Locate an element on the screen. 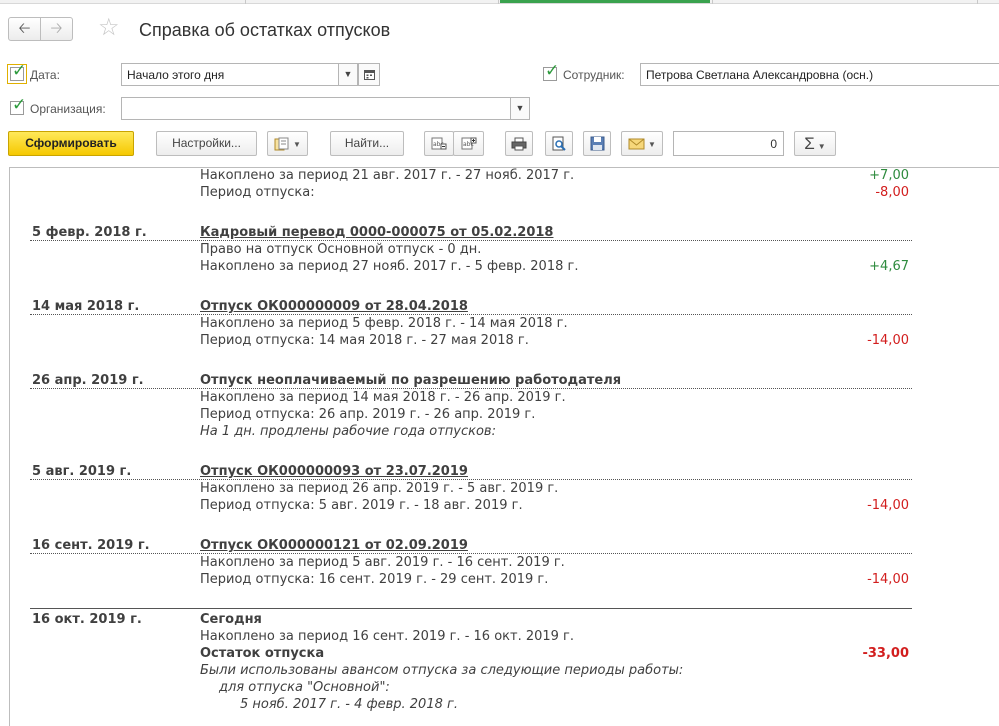 This screenshot has height=726, width=999. variant-icon is located at coordinates (281, 144).